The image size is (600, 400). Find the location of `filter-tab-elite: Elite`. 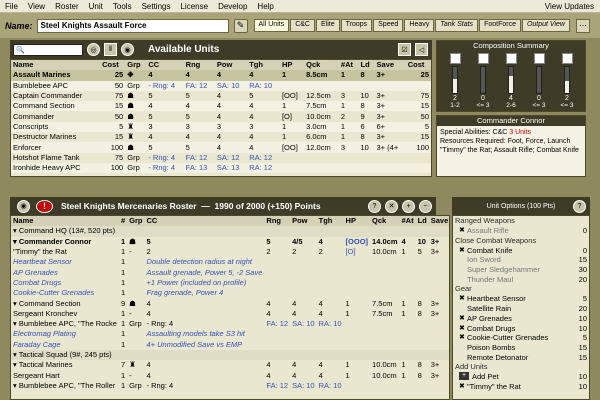

filter-tab-elite: Elite is located at coordinates (327, 25).